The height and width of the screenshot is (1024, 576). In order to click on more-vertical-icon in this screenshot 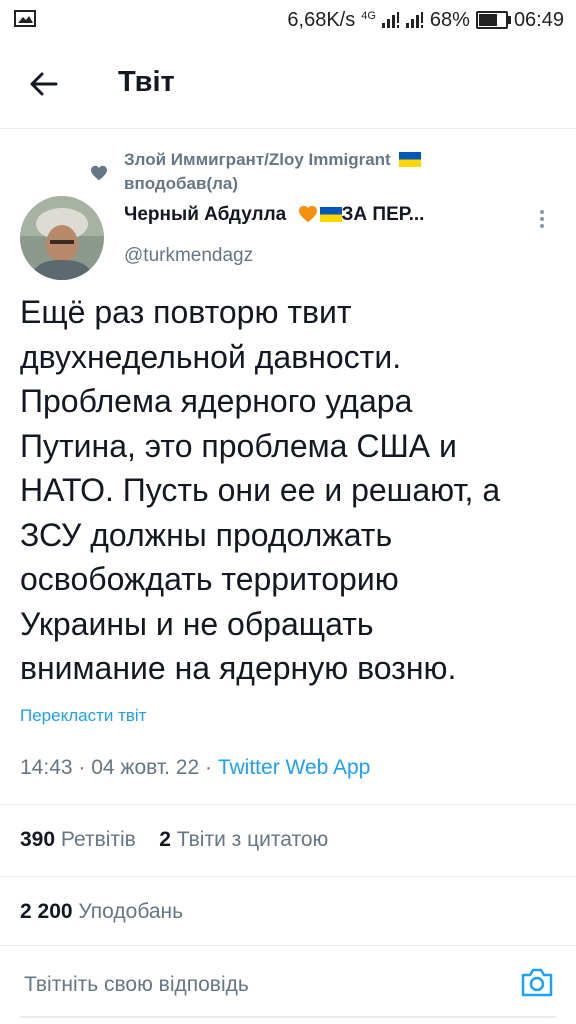, I will do `click(542, 219)`.